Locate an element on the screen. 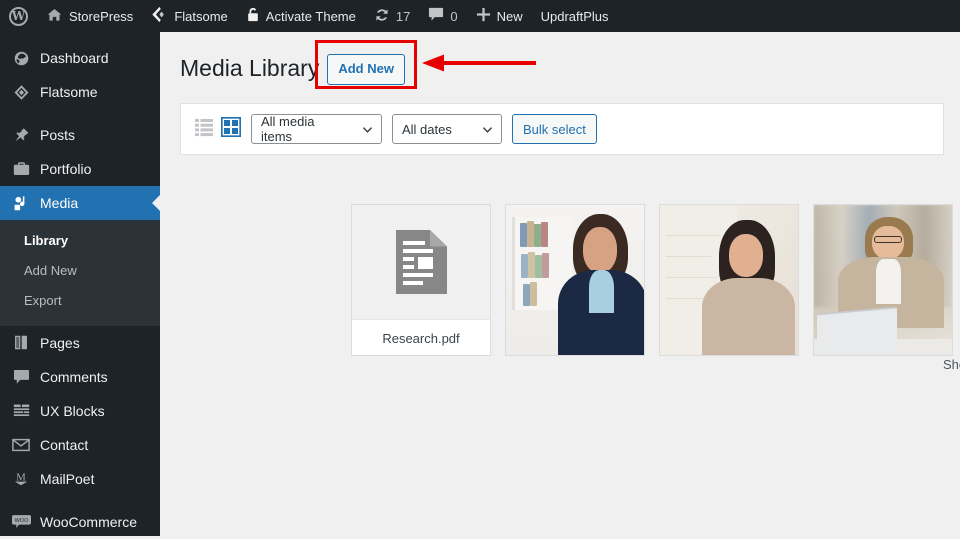 This screenshot has width=960, height=539. sidebar-item-comments: Comments is located at coordinates (80, 377).